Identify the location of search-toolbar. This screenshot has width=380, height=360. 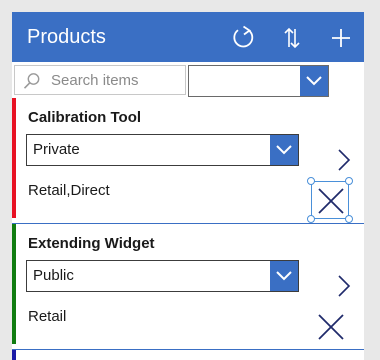
(188, 80).